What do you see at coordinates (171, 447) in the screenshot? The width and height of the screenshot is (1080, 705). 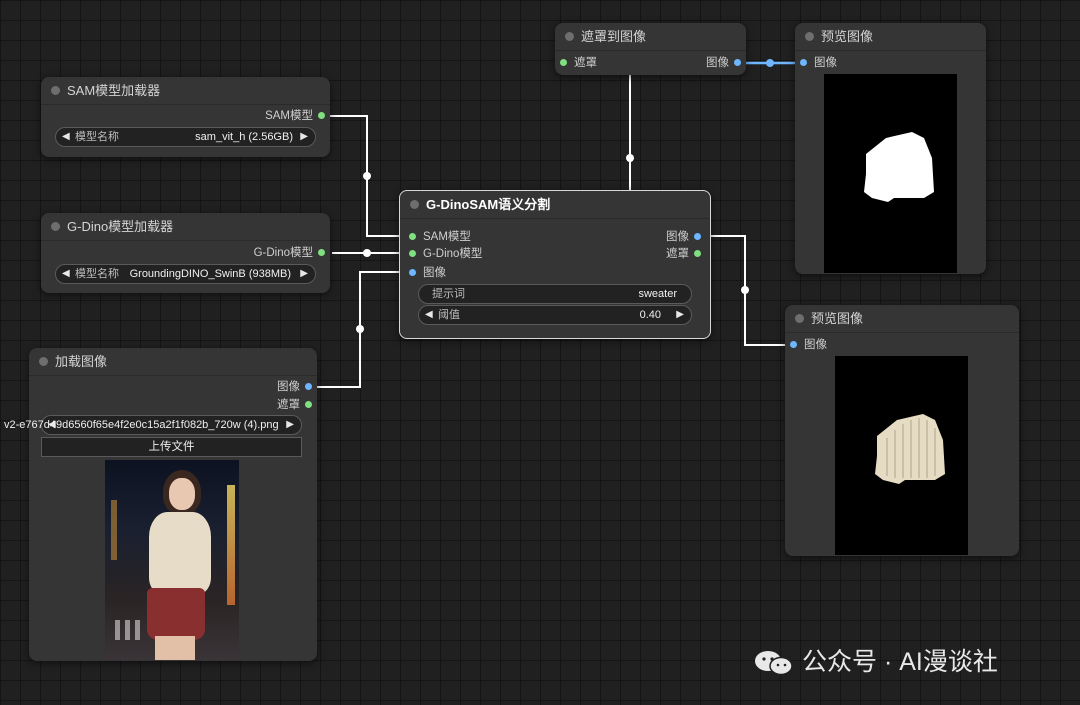 I see `upload-file-button: 上传文件` at bounding box center [171, 447].